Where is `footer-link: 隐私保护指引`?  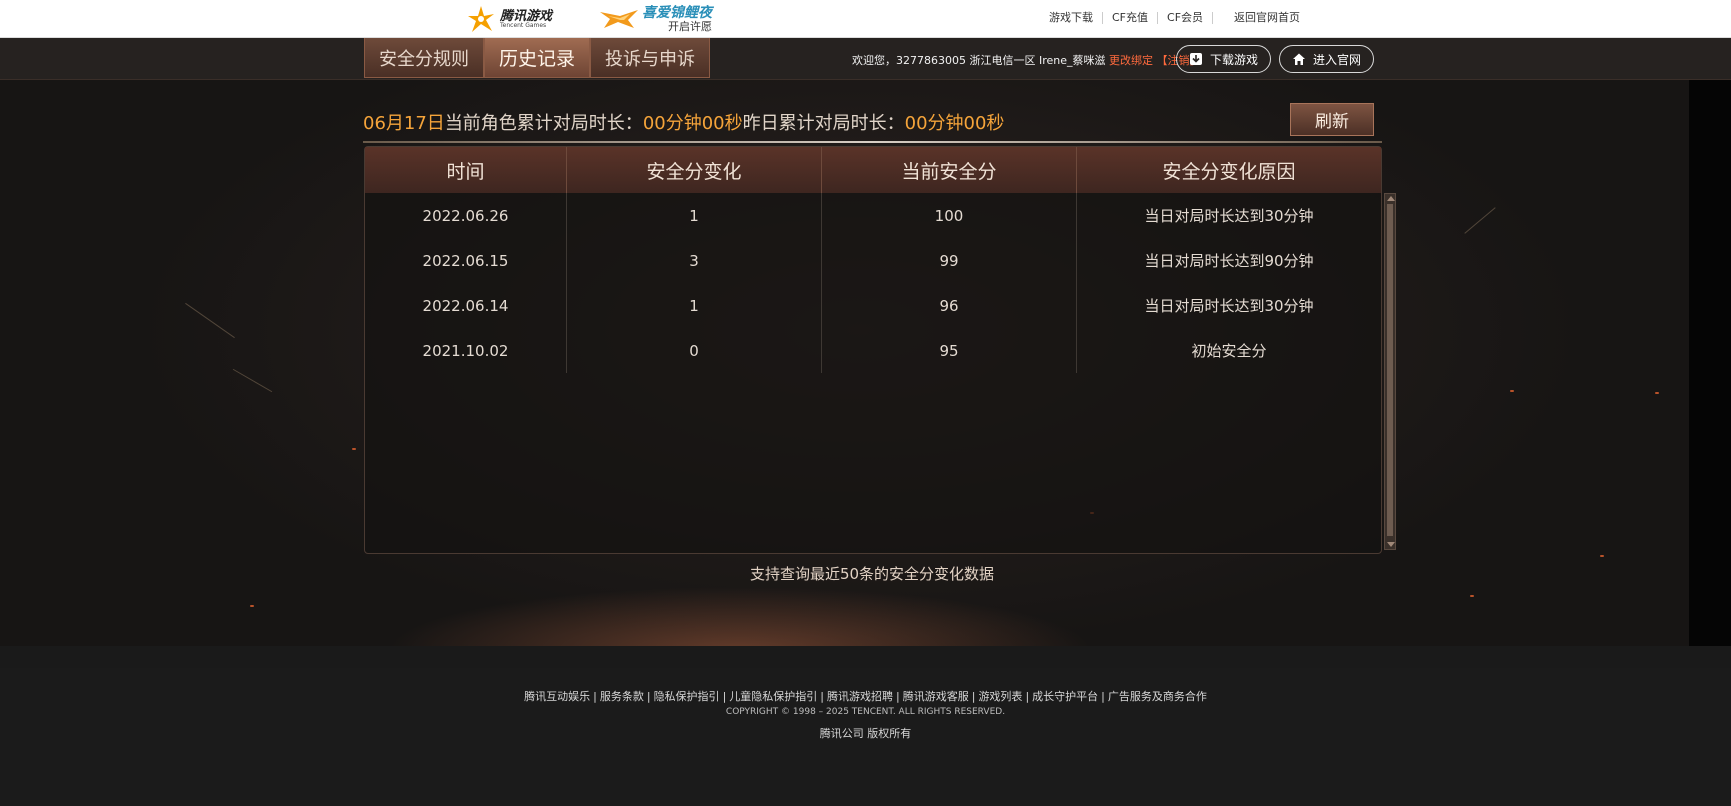 footer-link: 隐私保护指引 is located at coordinates (687, 696).